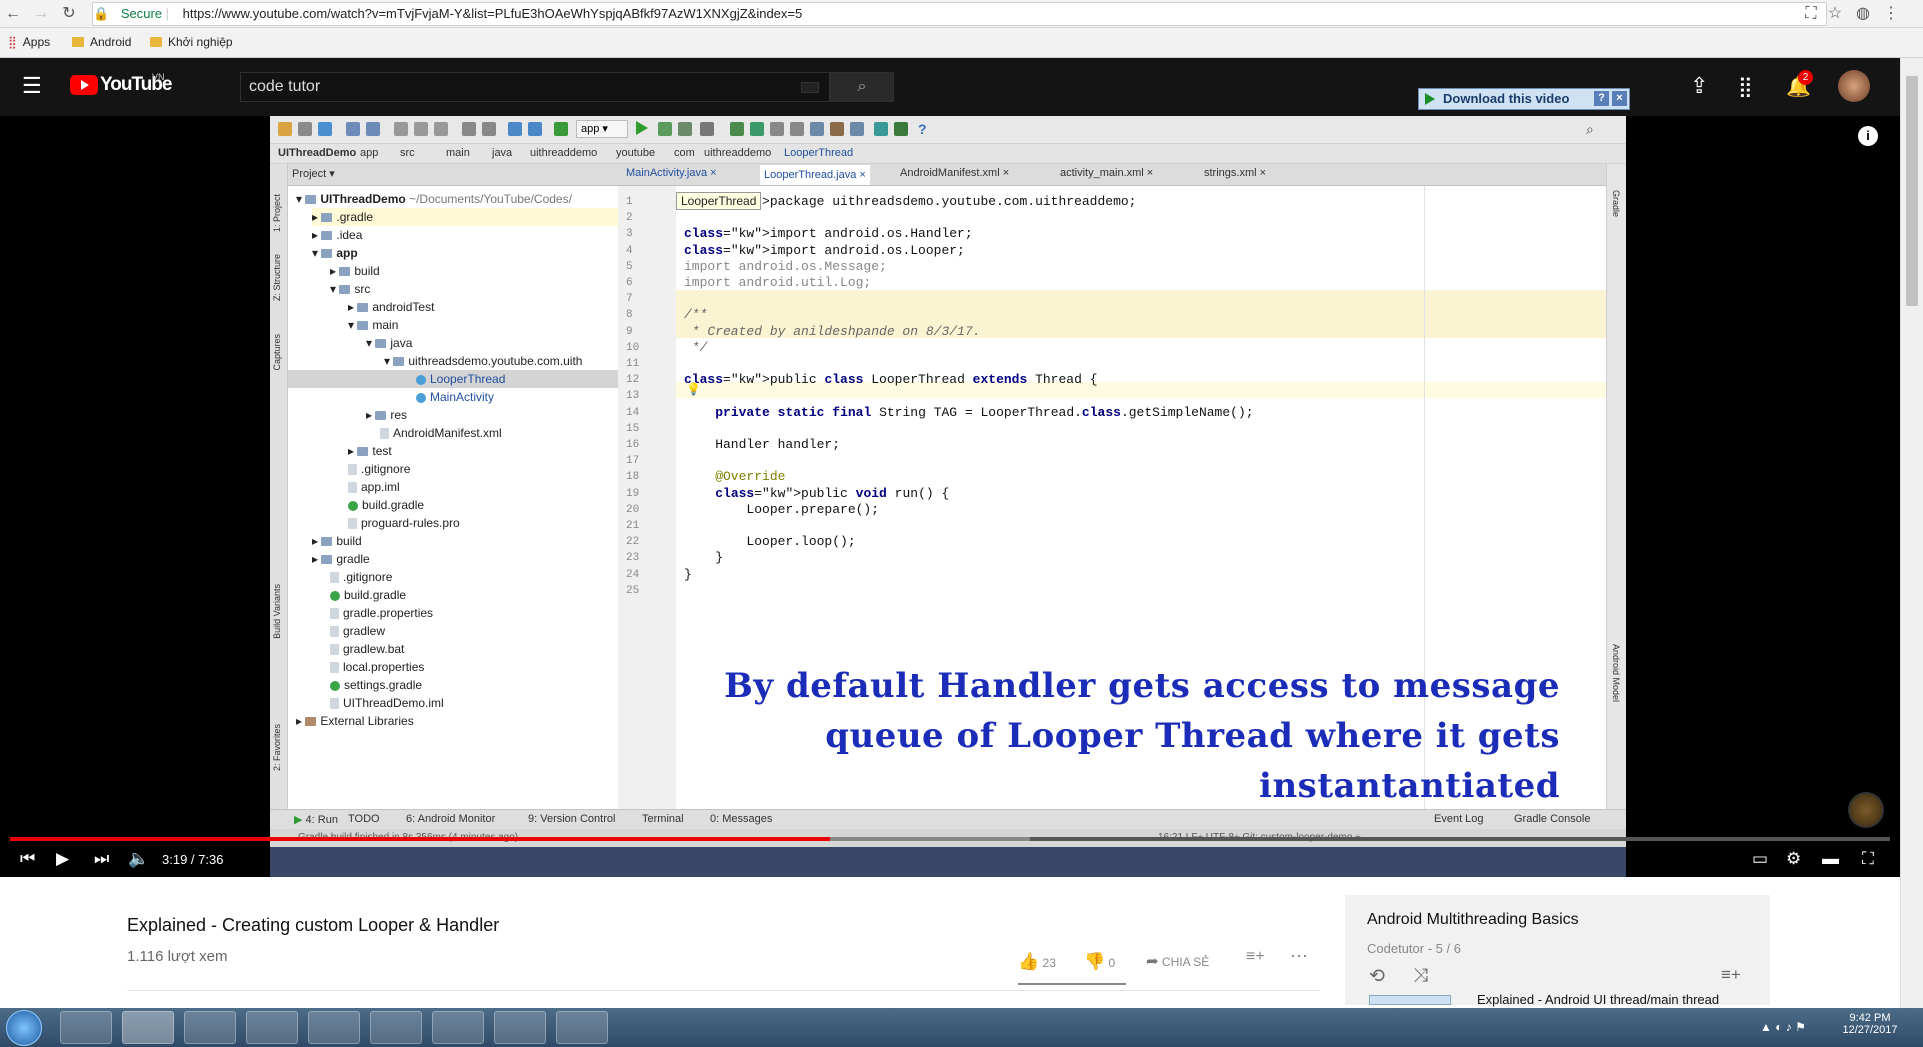 The image size is (1923, 1047). What do you see at coordinates (862, 87) in the screenshot?
I see `search-button: ⌕` at bounding box center [862, 87].